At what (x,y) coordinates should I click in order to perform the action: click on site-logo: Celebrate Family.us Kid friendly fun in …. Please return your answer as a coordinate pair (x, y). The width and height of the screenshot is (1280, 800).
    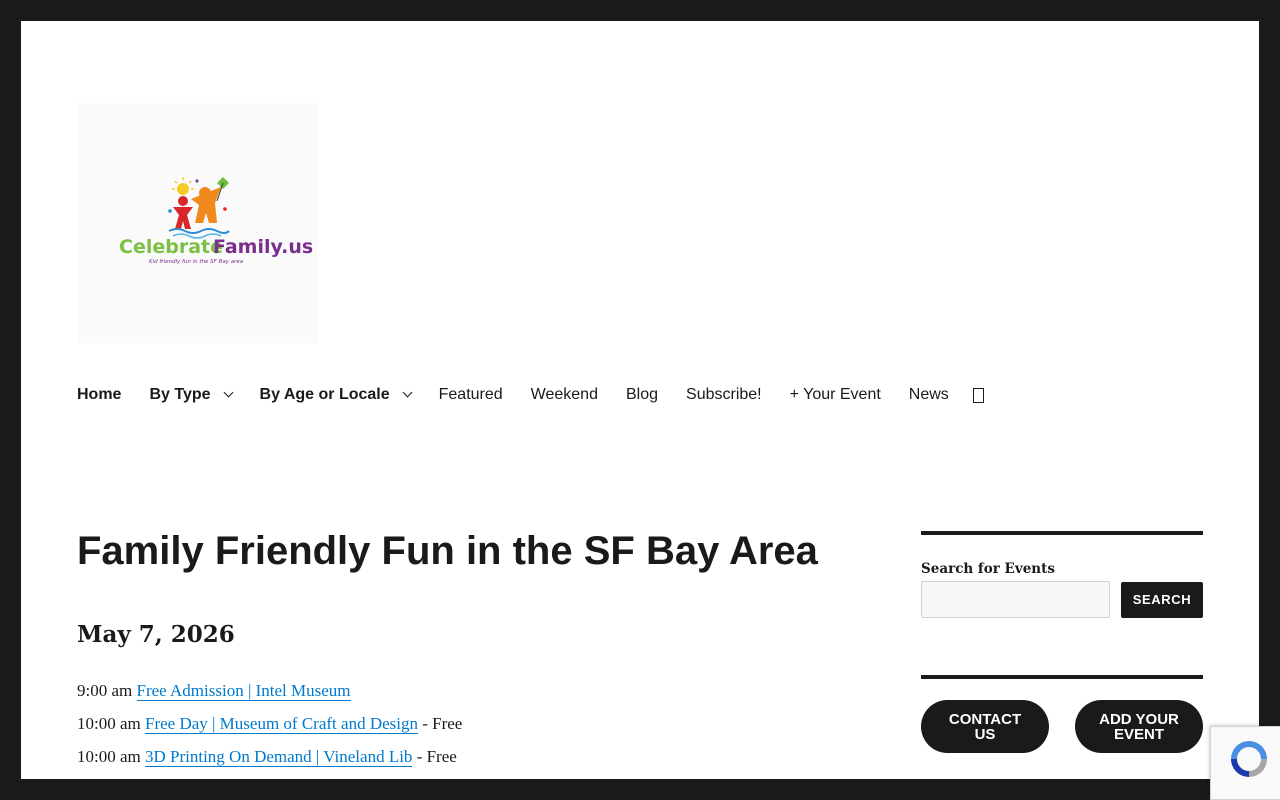
    Looking at the image, I should click on (197, 223).